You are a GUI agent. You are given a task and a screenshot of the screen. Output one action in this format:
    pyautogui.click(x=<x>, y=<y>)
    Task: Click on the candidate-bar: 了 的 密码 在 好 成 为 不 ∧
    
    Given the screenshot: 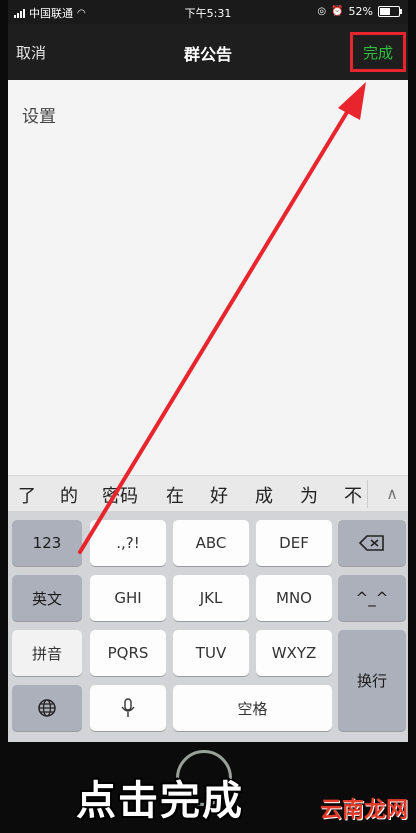 What is the action you would take?
    pyautogui.click(x=208, y=493)
    